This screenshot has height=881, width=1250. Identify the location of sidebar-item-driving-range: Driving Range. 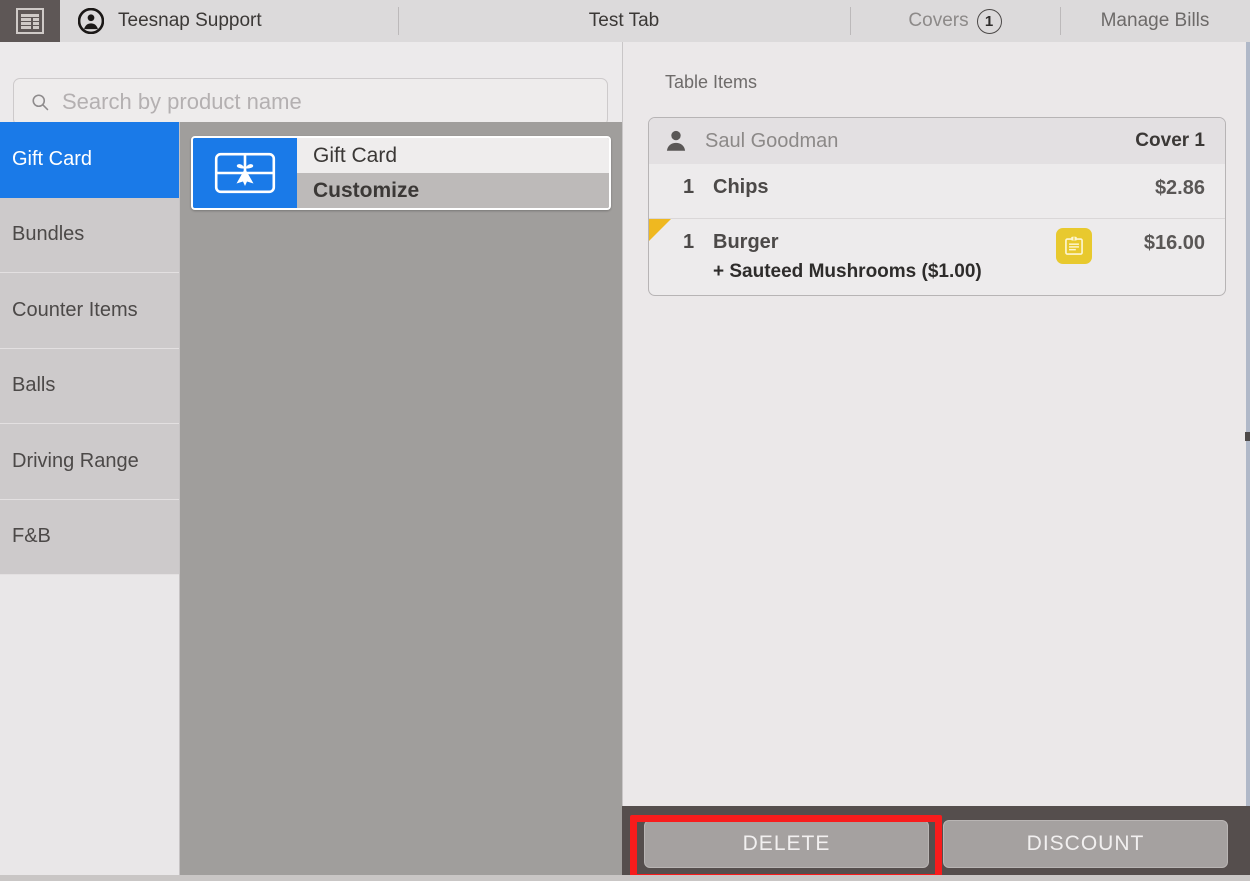
(89, 462).